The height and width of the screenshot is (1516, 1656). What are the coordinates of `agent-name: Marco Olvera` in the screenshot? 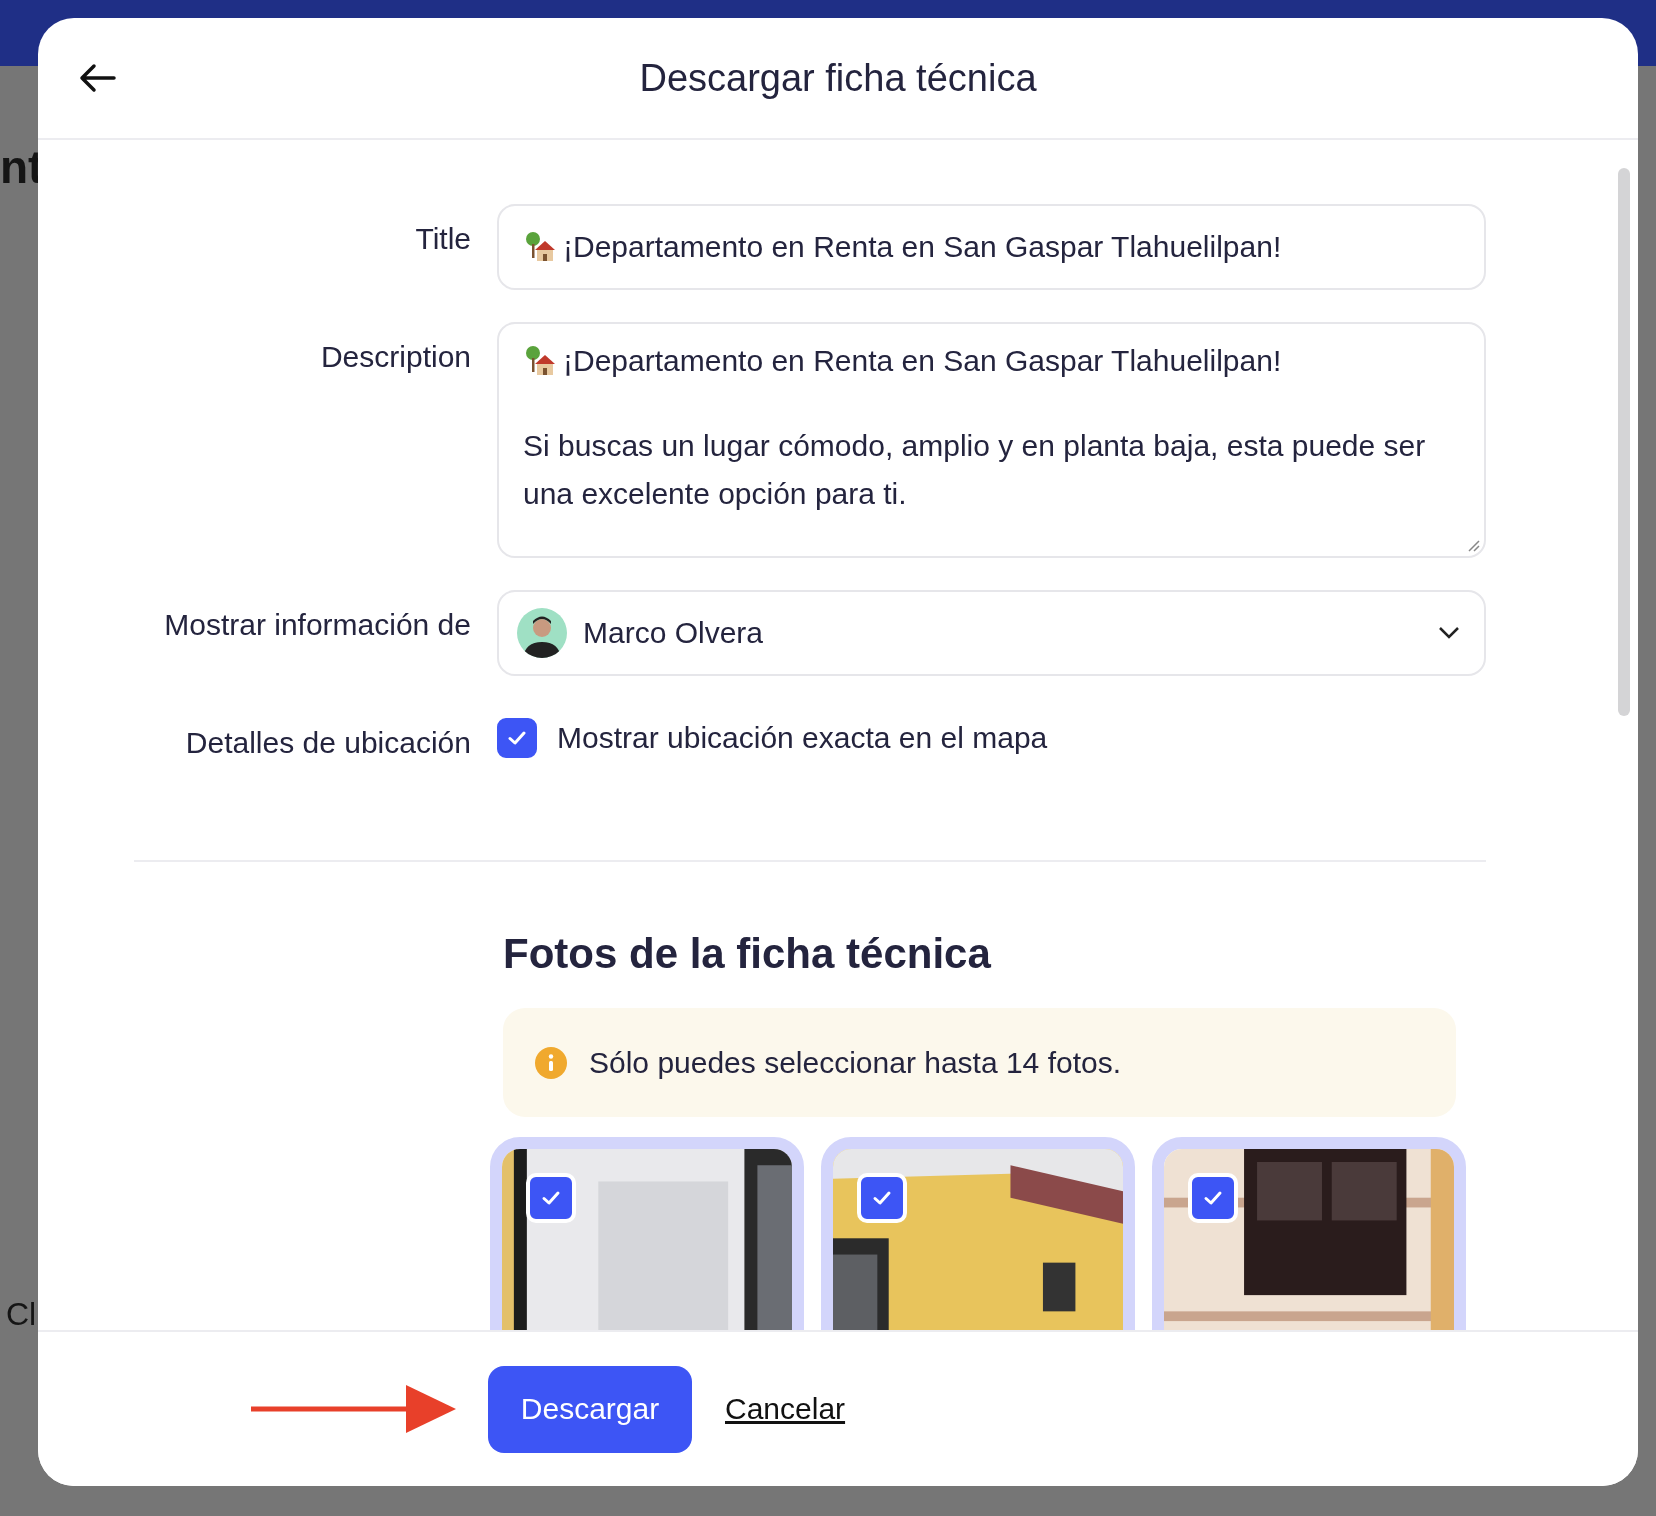 It's located at (673, 633).